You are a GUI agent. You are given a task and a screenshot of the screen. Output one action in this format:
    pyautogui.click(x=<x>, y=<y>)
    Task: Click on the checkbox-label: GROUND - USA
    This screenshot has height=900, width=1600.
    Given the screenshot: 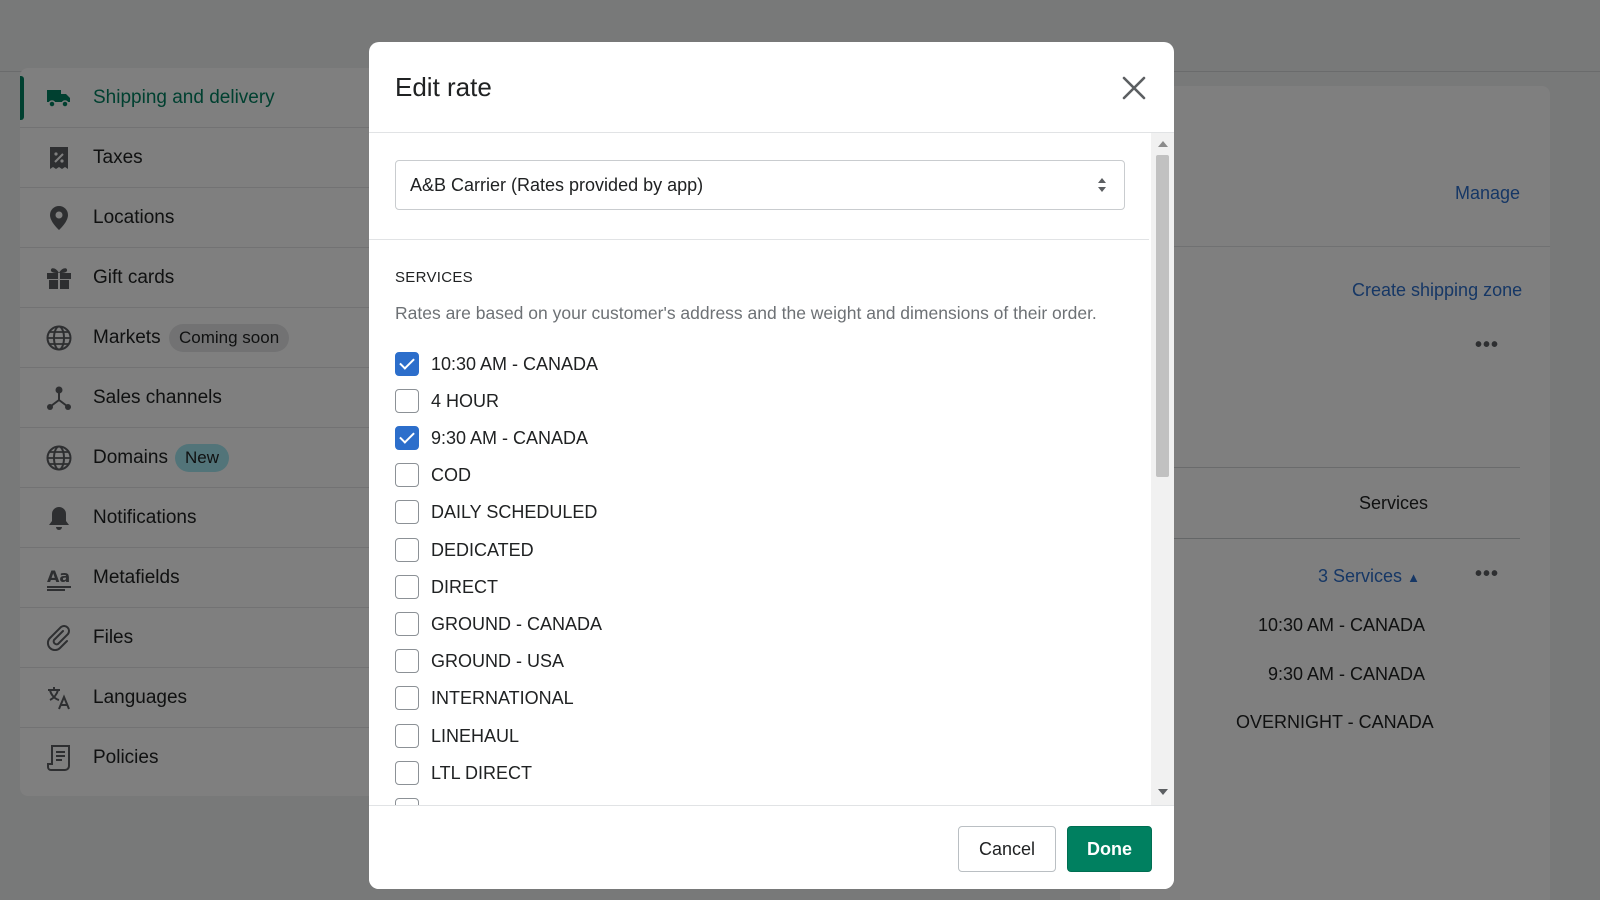 What is the action you would take?
    pyautogui.click(x=498, y=660)
    